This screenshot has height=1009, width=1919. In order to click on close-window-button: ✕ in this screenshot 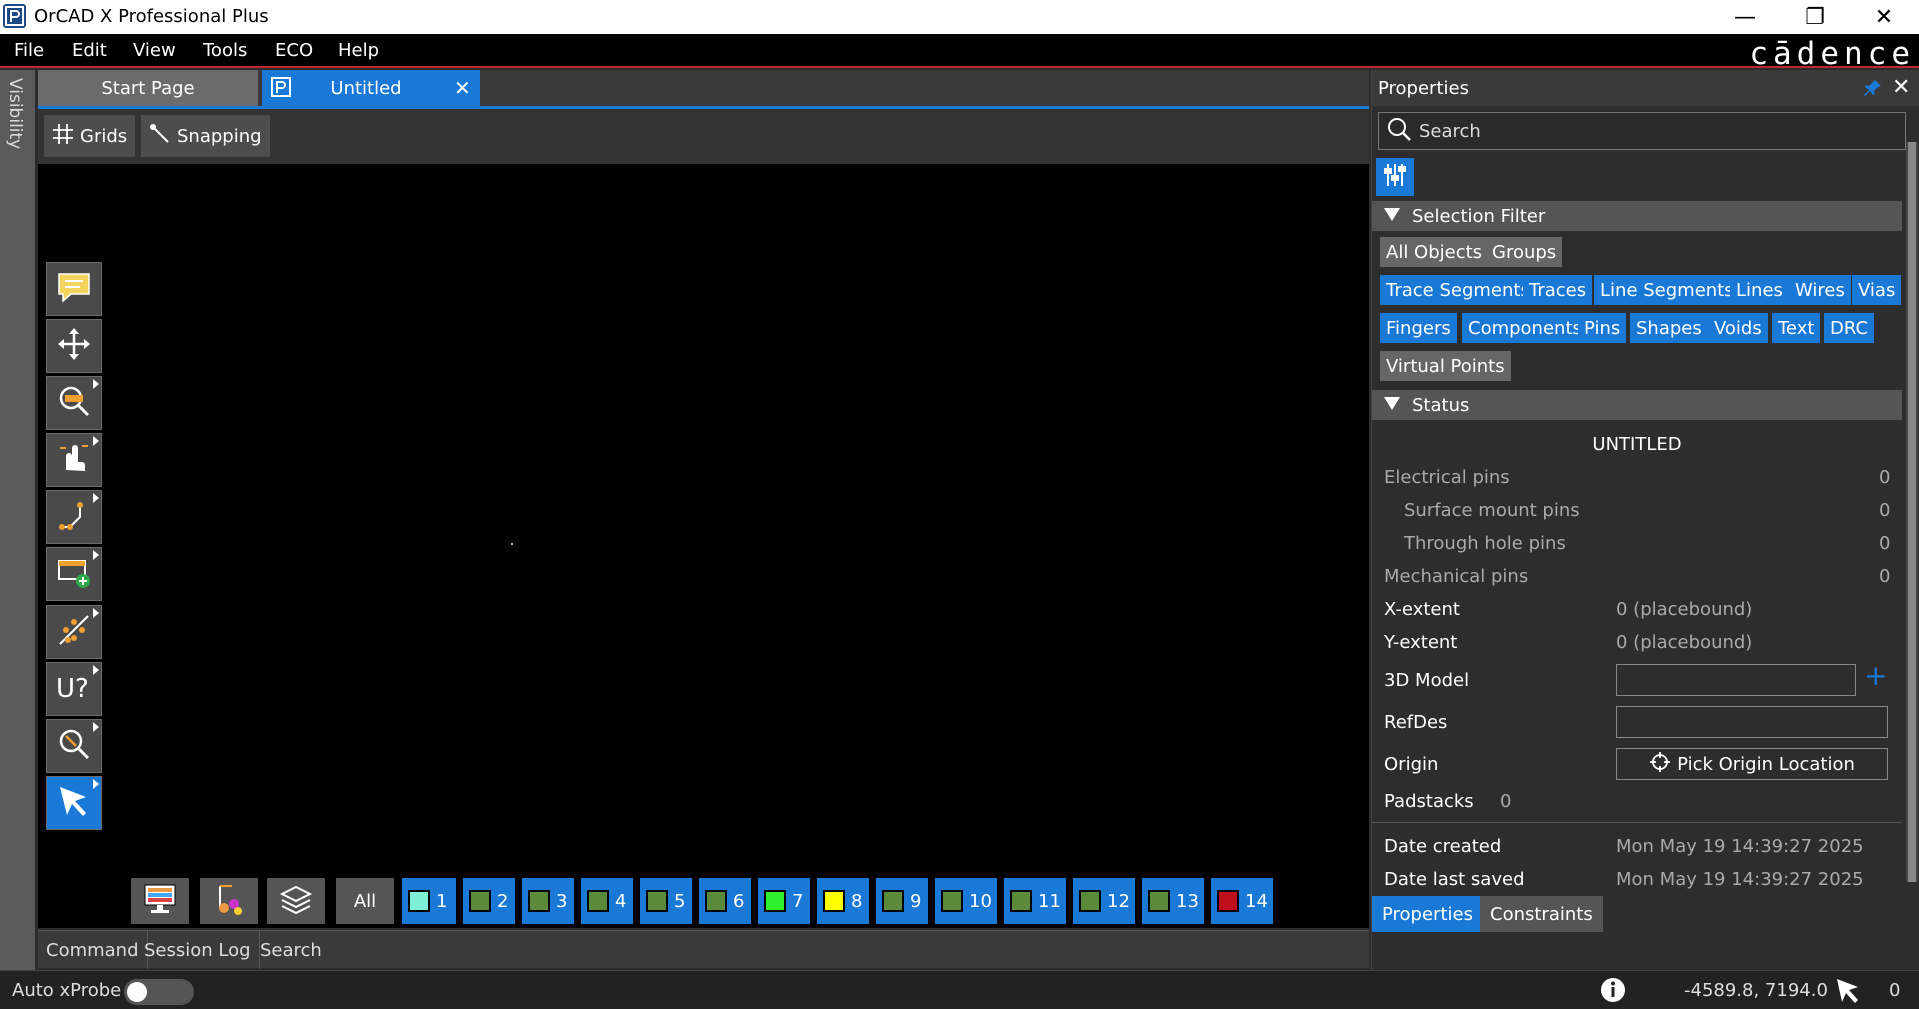, I will do `click(1884, 17)`.